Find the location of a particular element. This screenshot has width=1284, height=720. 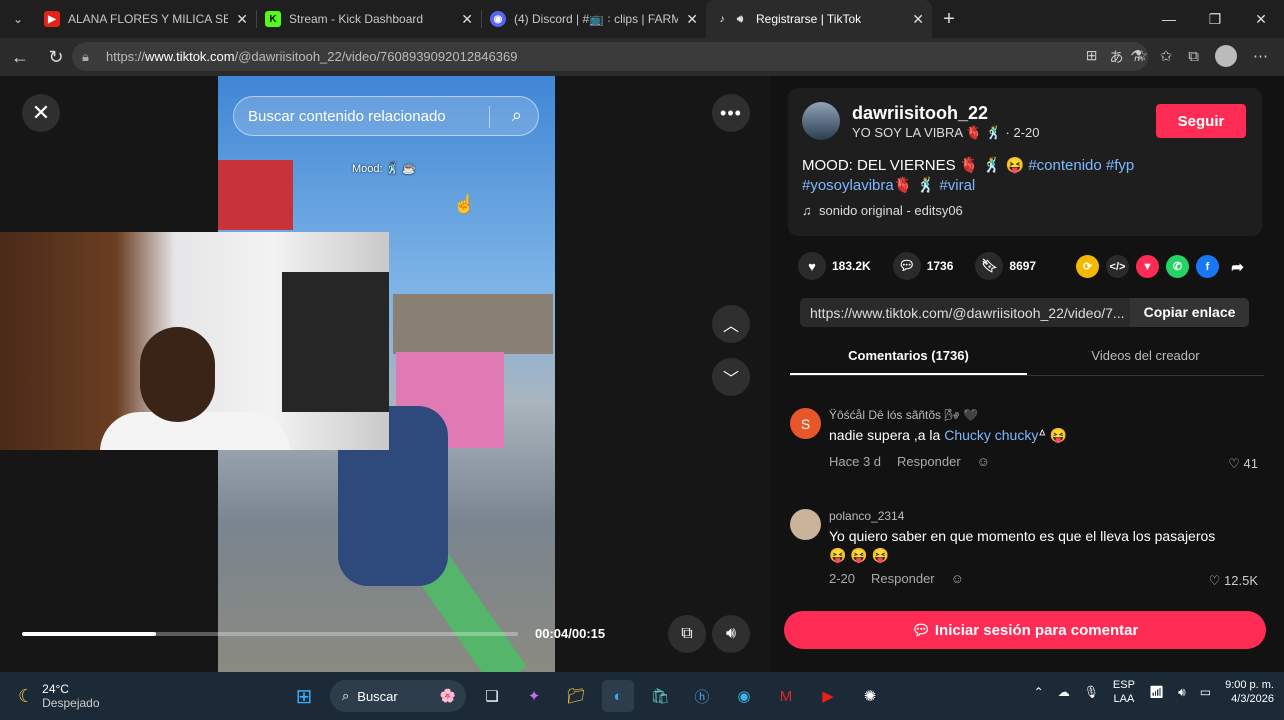

youtube-icon: ▶ is located at coordinates (828, 696).